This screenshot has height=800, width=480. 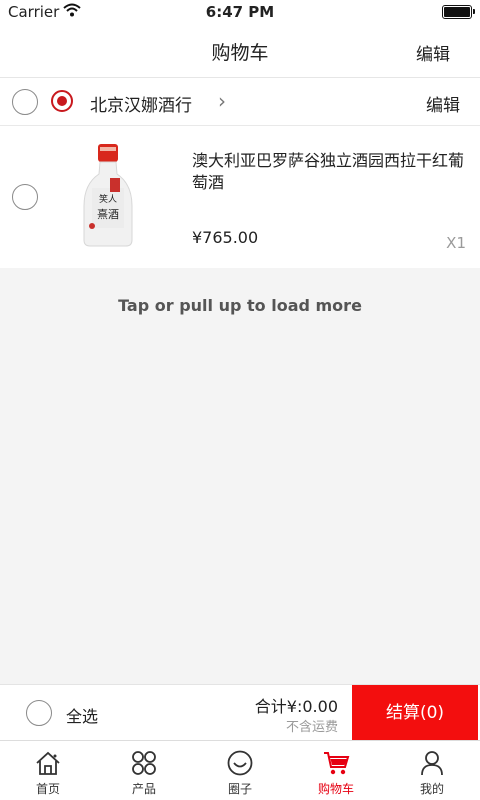 What do you see at coordinates (25, 102) in the screenshot?
I see `store-select-checkbox` at bounding box center [25, 102].